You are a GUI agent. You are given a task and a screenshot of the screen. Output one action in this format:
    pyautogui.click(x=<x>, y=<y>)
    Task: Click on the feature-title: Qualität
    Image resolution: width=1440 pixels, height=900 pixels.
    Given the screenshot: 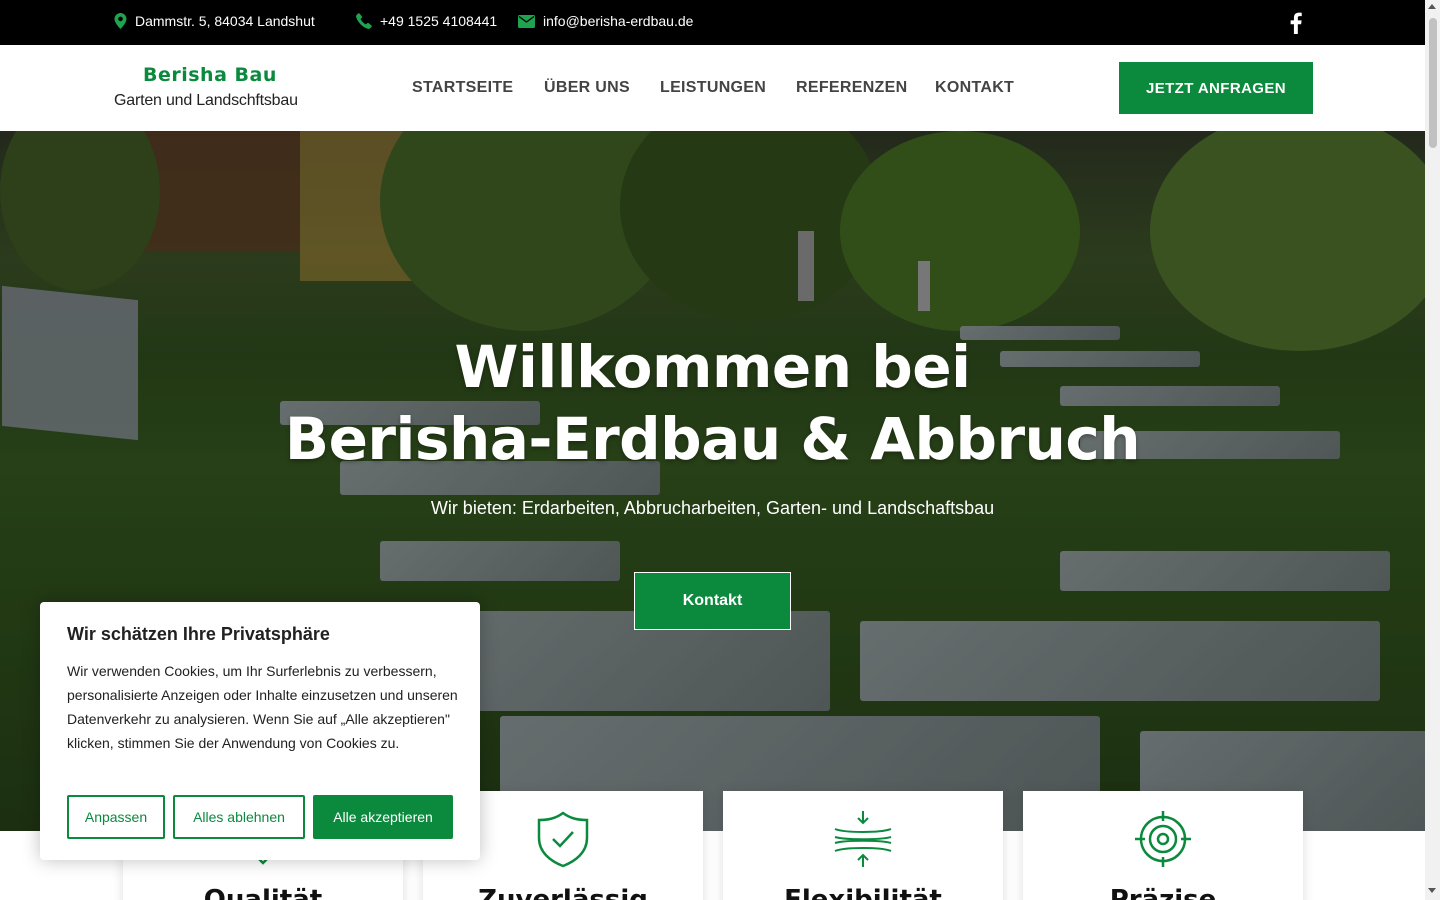 What is the action you would take?
    pyautogui.click(x=263, y=892)
    